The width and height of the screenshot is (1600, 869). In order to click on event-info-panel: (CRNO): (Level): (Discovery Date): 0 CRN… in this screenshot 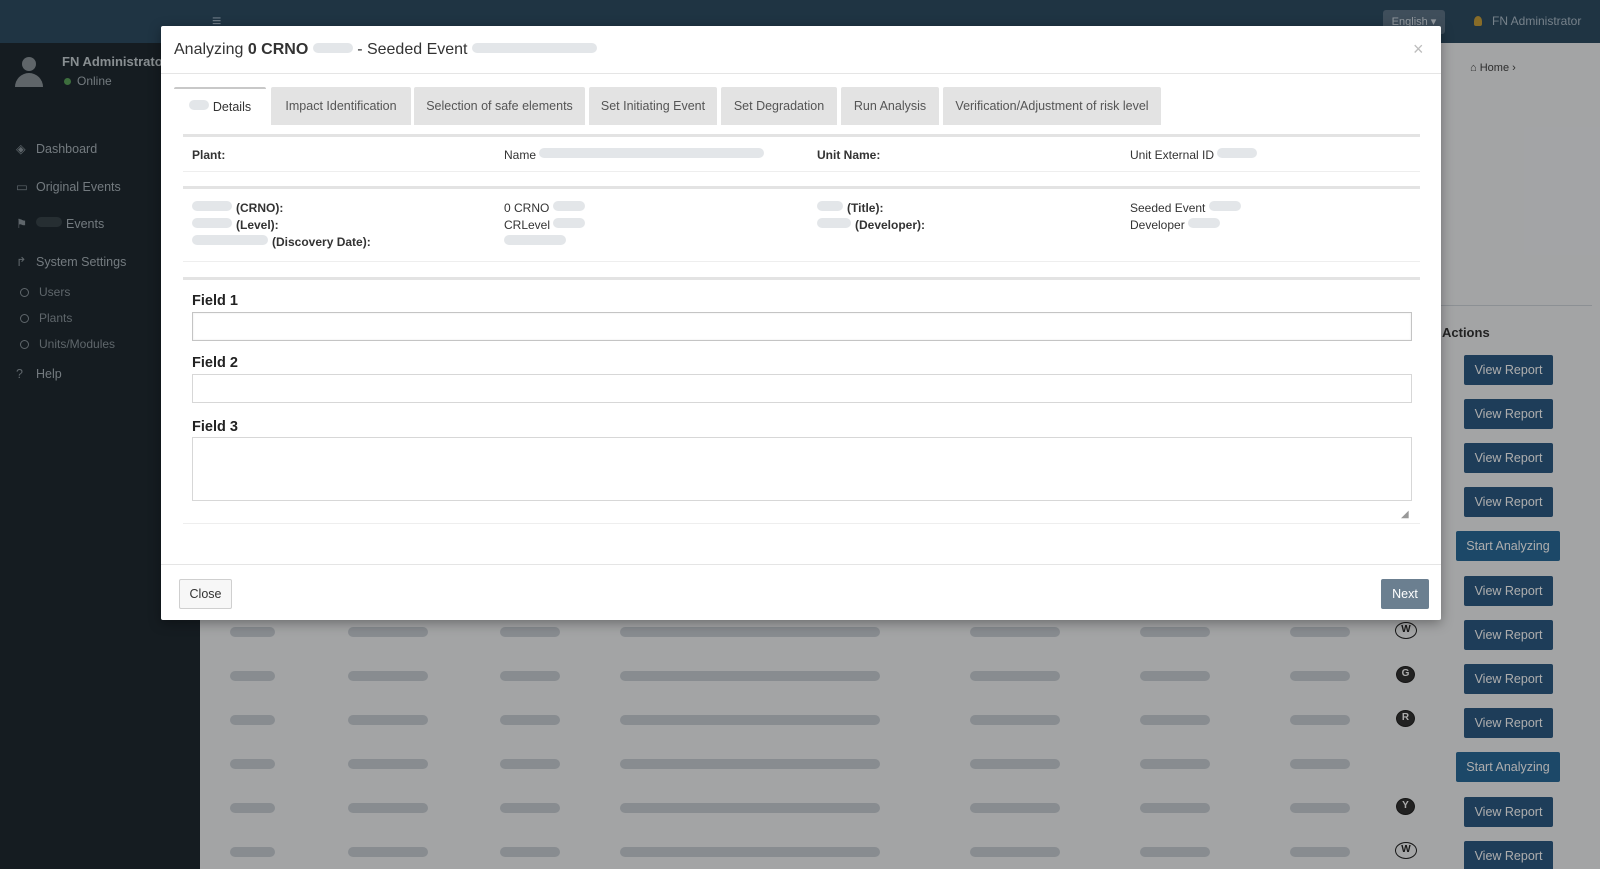, I will do `click(801, 224)`.